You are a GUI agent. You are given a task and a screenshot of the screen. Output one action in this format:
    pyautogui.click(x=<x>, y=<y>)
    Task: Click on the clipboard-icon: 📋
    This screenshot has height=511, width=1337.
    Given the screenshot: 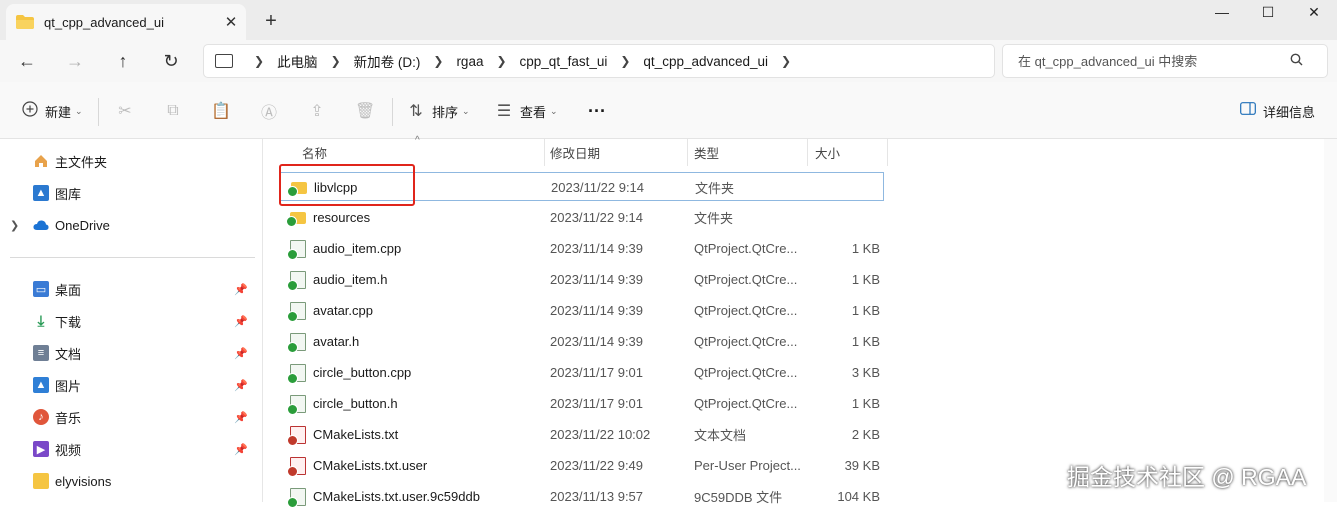 What is the action you would take?
    pyautogui.click(x=221, y=111)
    